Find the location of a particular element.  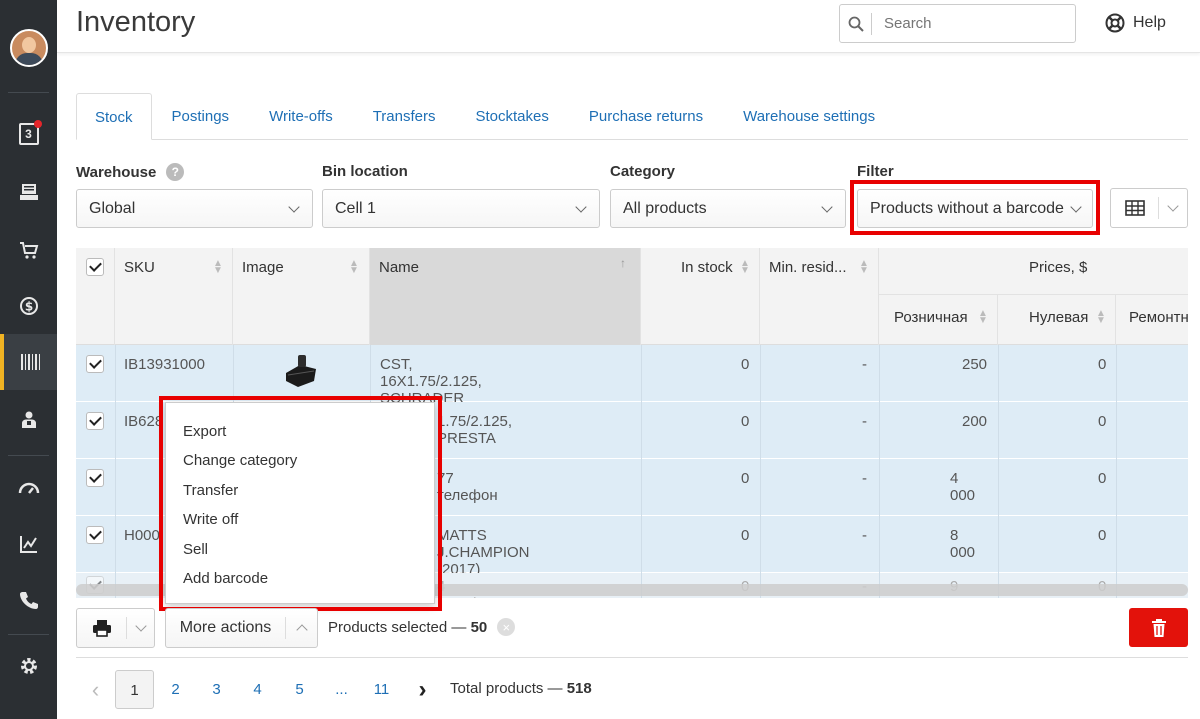

tab-warehouse-settings: Warehouse settings is located at coordinates (809, 116).